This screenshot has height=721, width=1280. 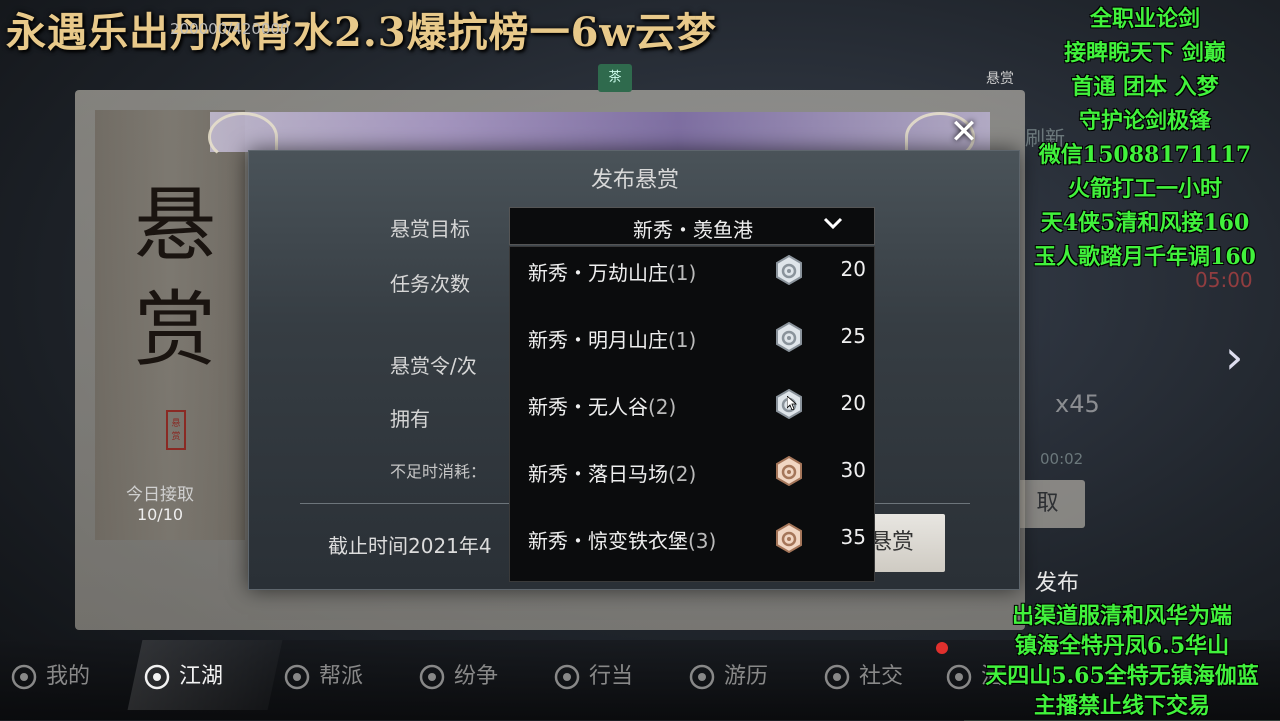 I want to click on option-count: 30, so click(x=853, y=470).